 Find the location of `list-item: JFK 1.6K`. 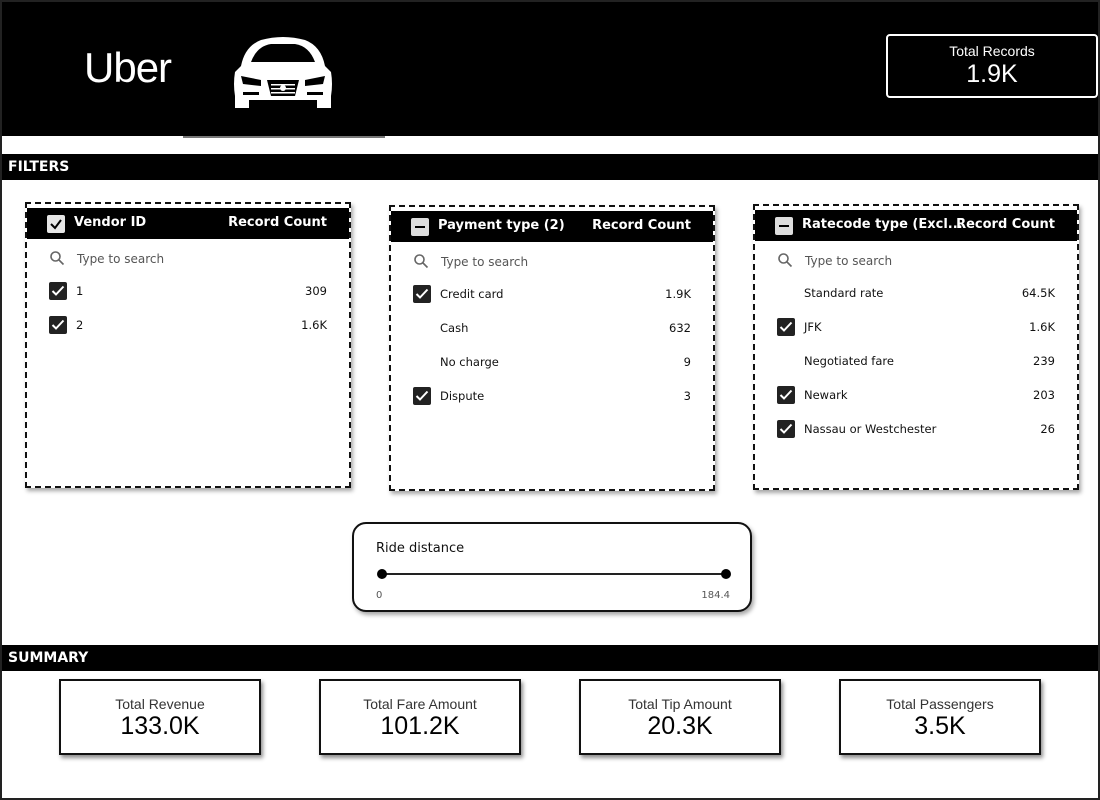

list-item: JFK 1.6K is located at coordinates (916, 335).